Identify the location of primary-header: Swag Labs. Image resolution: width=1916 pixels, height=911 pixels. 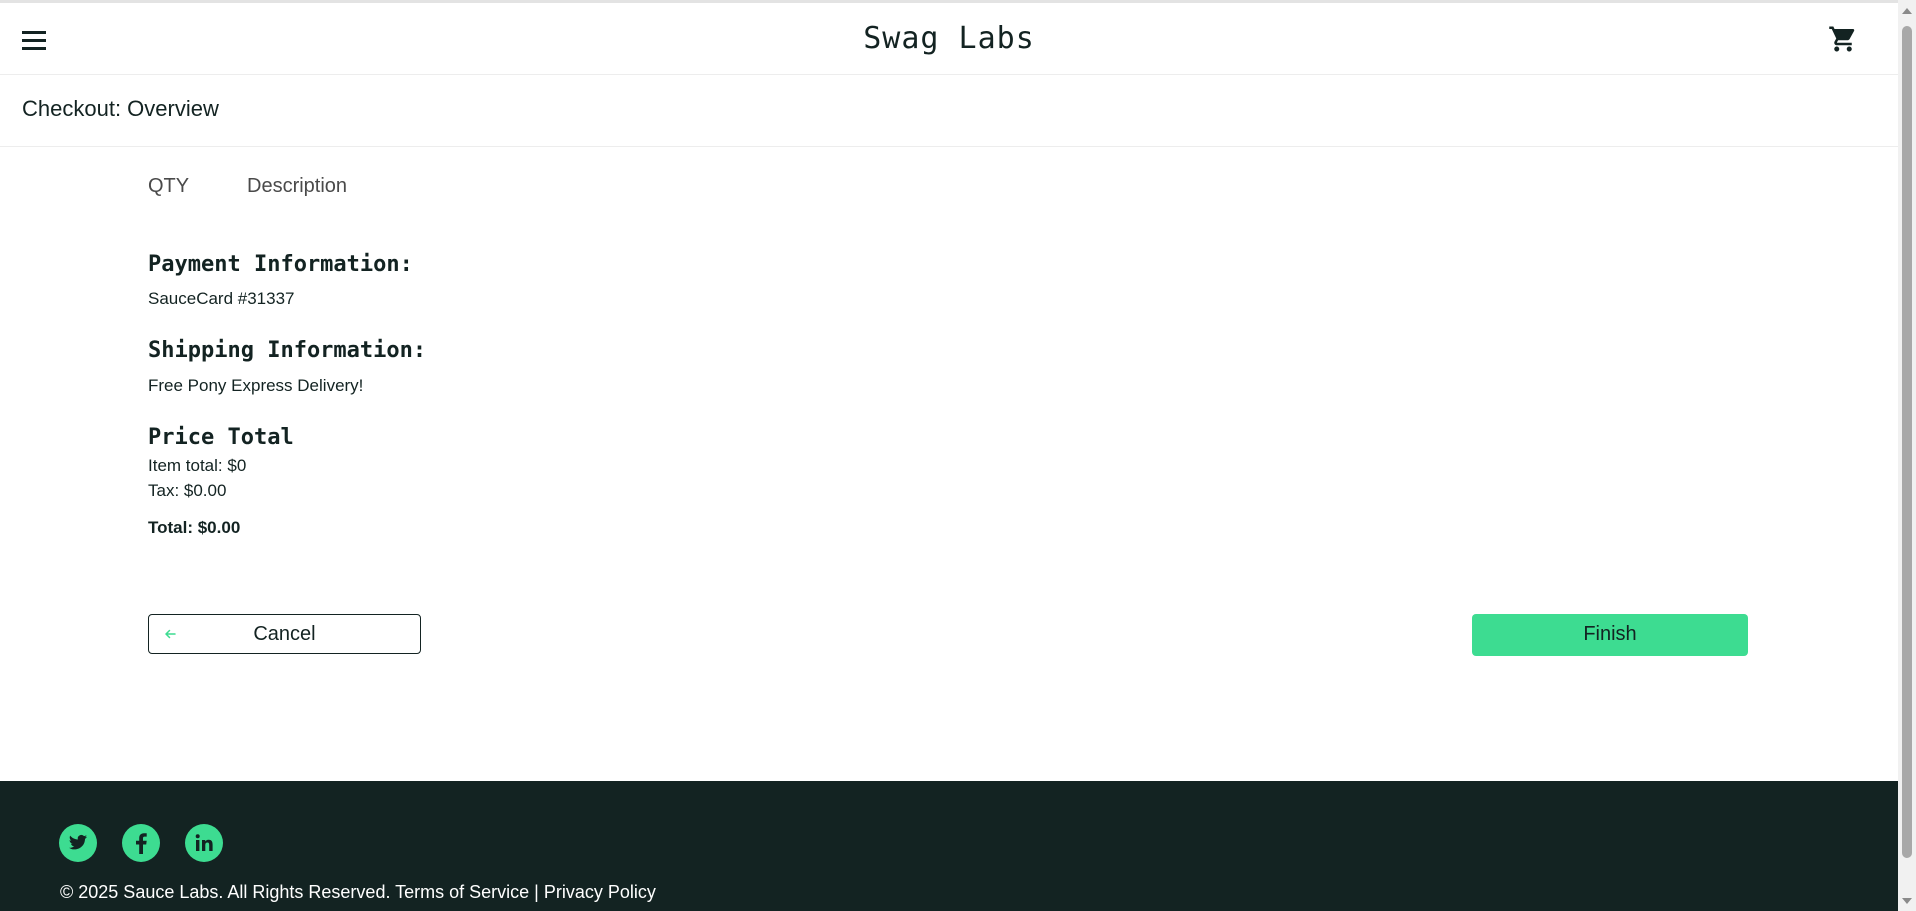
(949, 39).